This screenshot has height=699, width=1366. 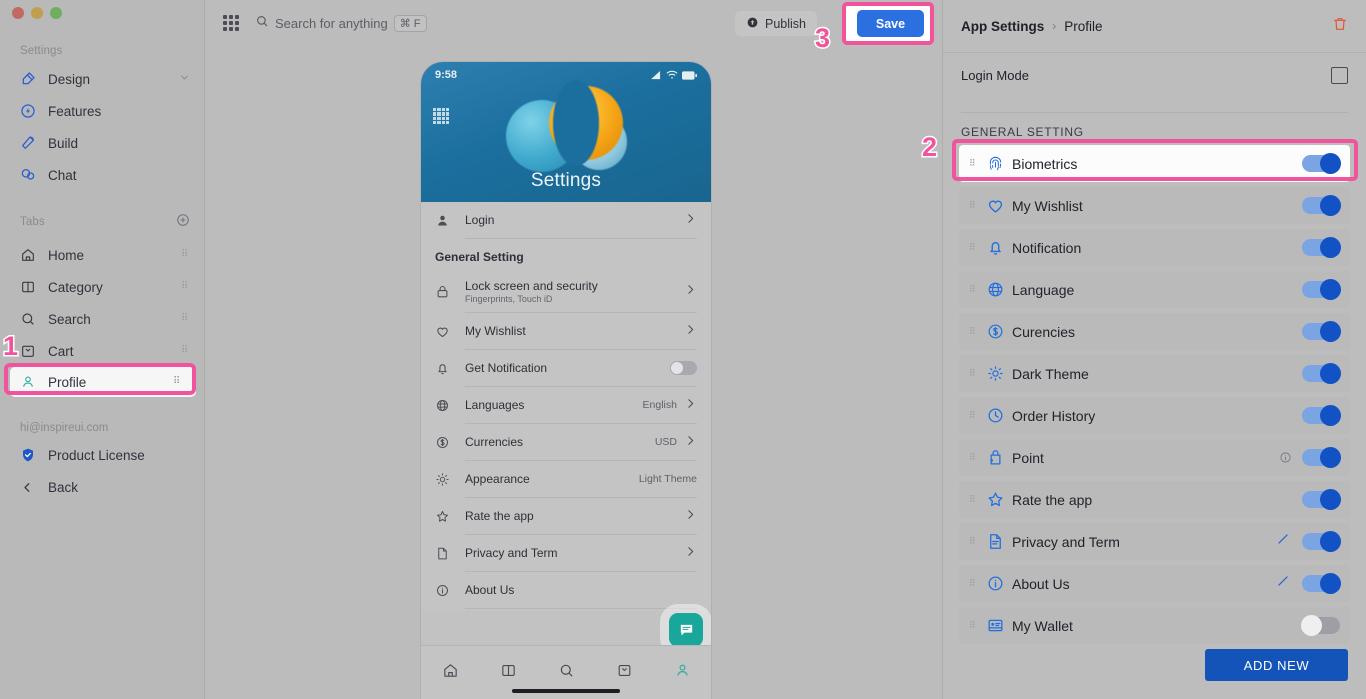 I want to click on wifi-icon, so click(x=672, y=74).